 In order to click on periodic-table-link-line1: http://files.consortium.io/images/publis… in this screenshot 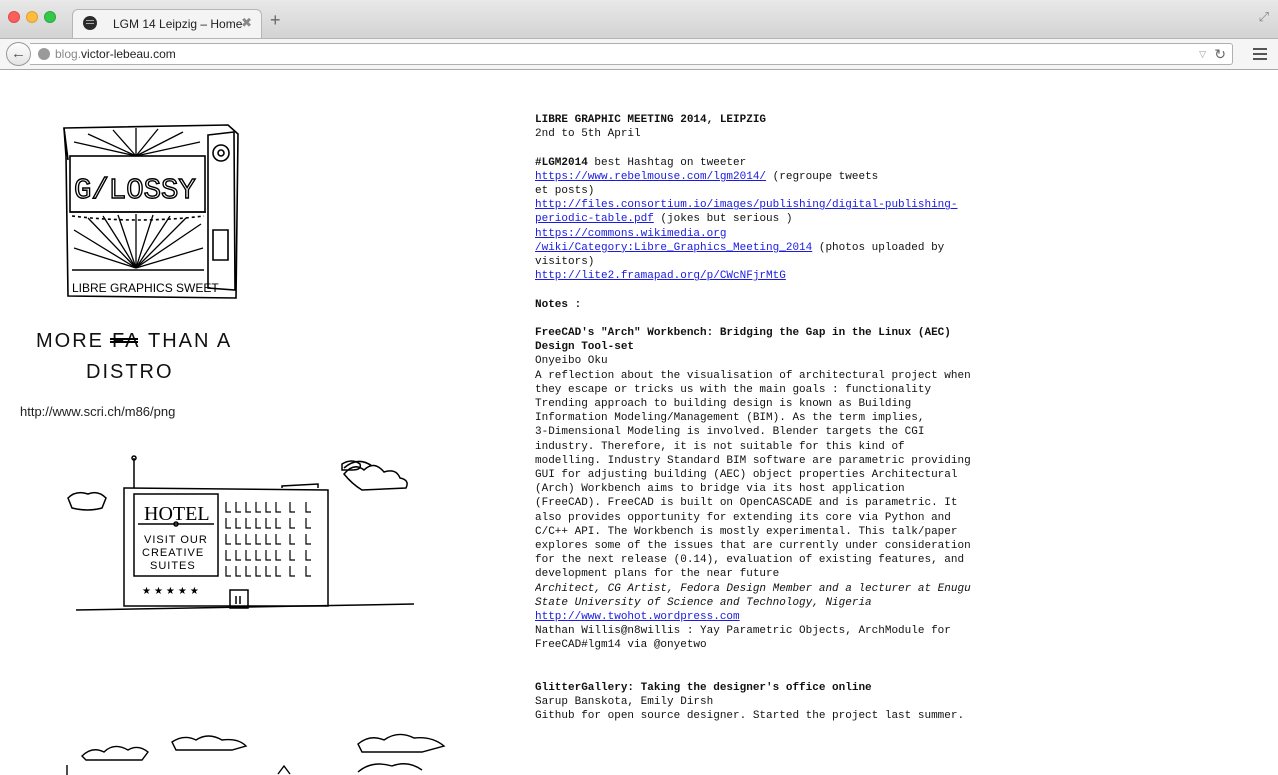, I will do `click(746, 205)`.